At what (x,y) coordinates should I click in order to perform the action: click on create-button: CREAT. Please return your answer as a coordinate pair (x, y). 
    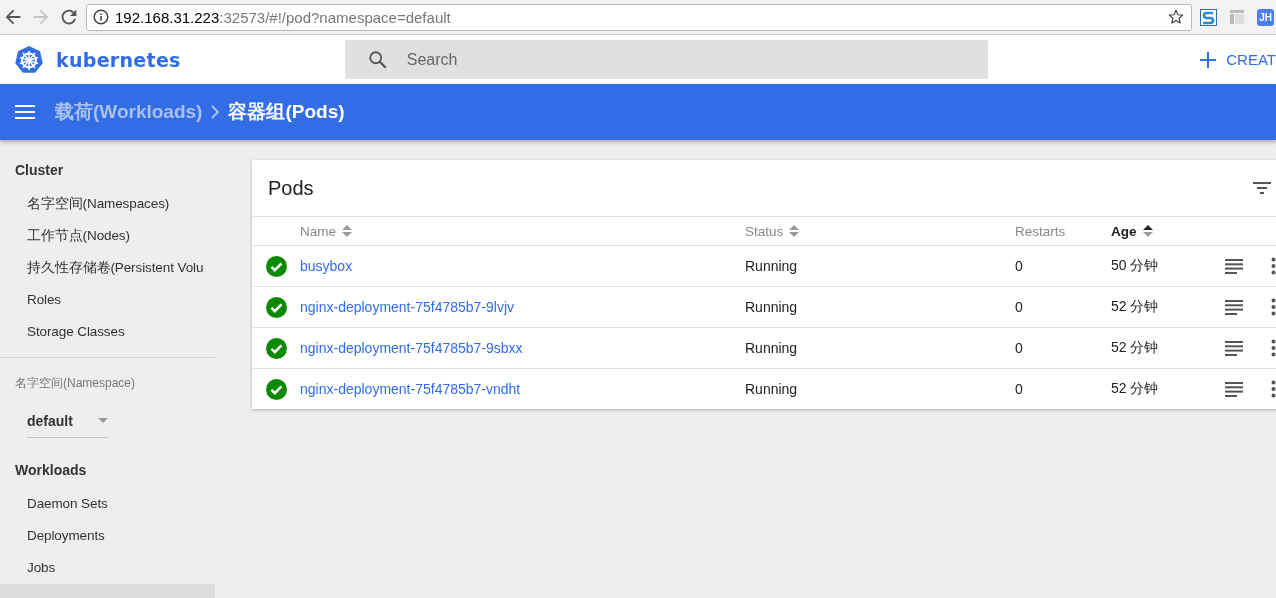
    Looking at the image, I should click on (1234, 59).